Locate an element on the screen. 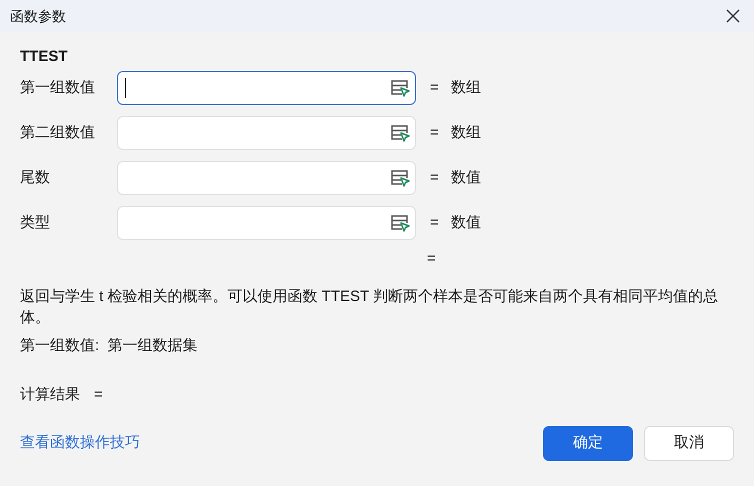 The image size is (754, 486). result-label: 计算结果 is located at coordinates (50, 394).